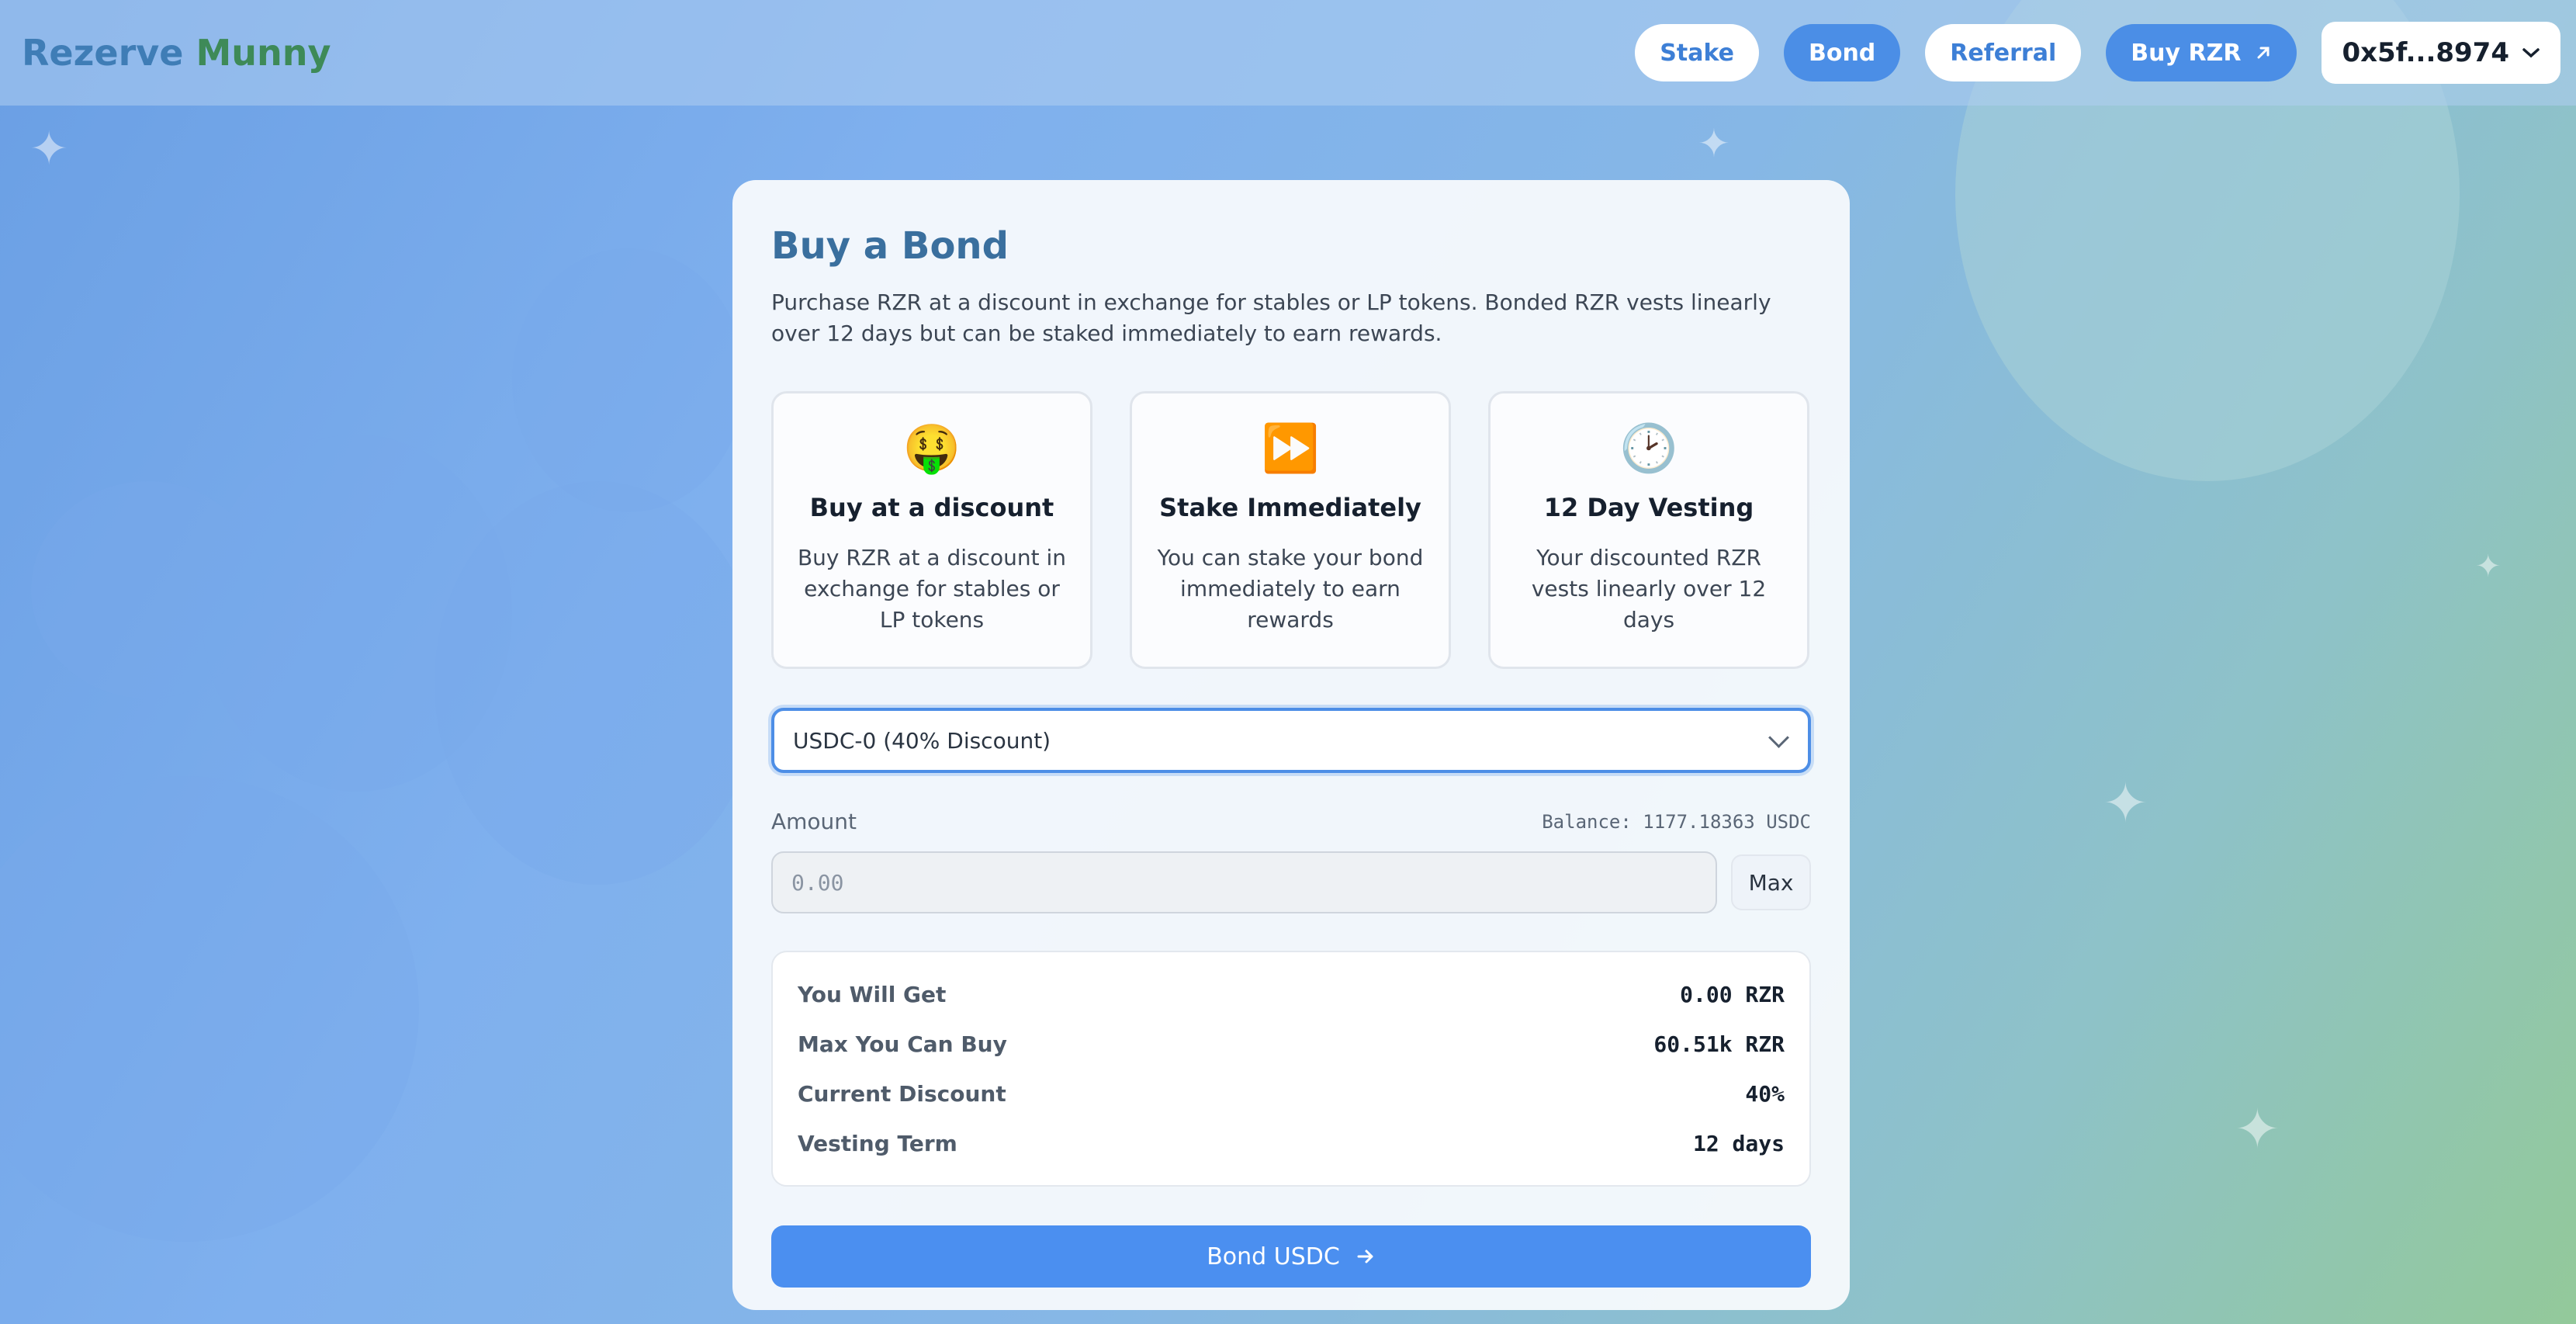  What do you see at coordinates (1365, 1256) in the screenshot?
I see `arrow-right-icon` at bounding box center [1365, 1256].